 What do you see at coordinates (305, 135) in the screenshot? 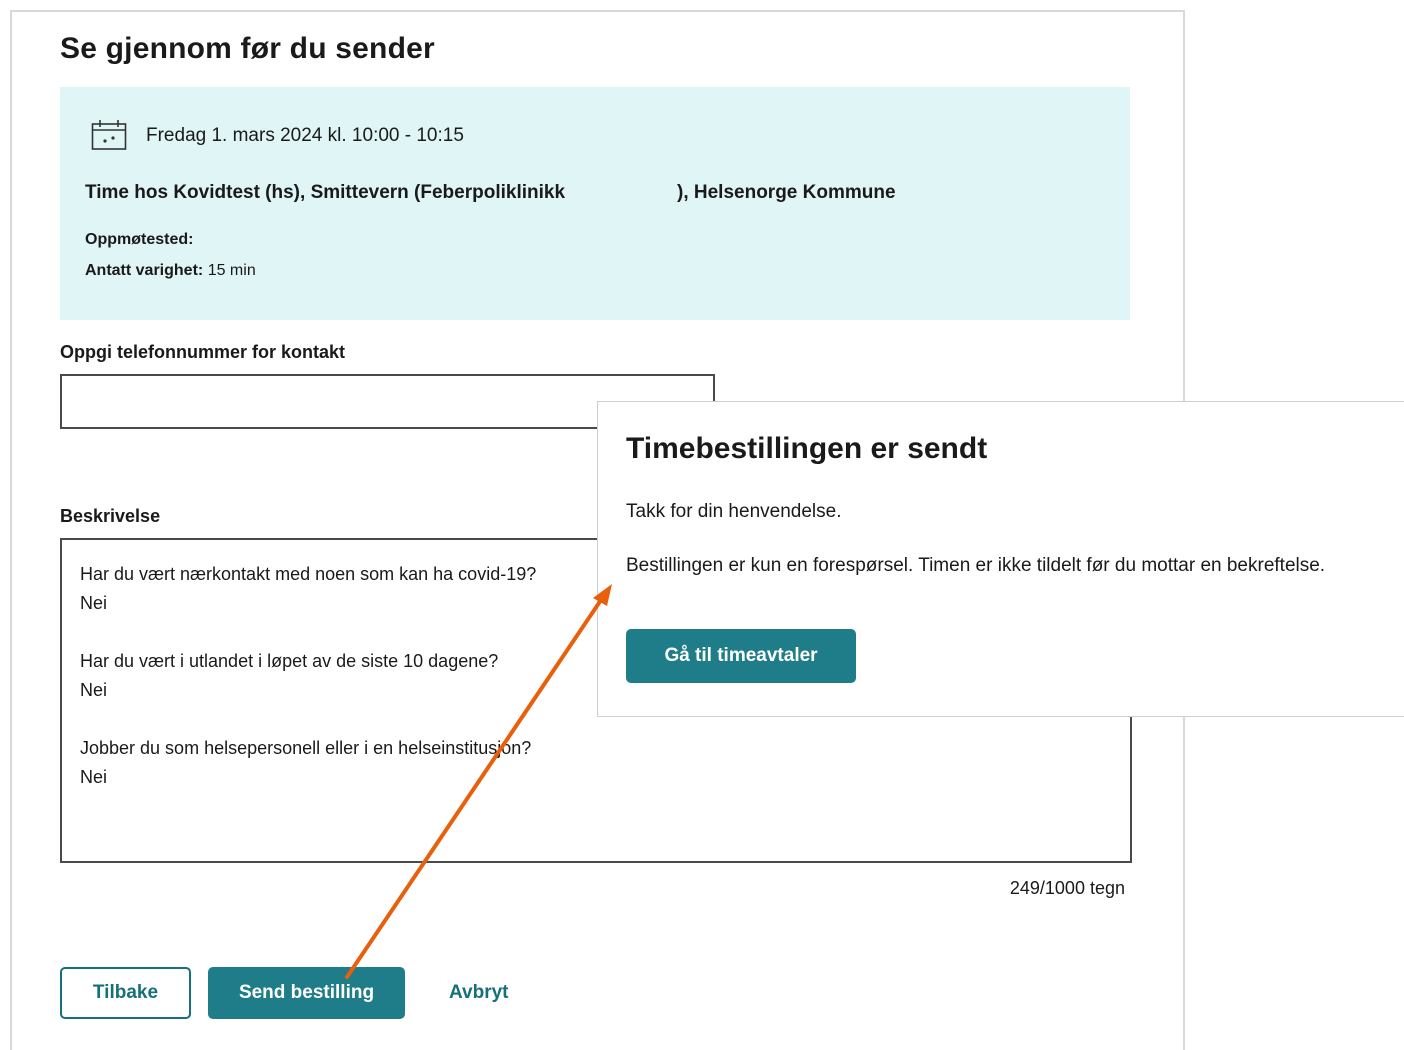
I see `appointment-date: Fredag 1. mars 2024 kl. 10:00 - 10:15` at bounding box center [305, 135].